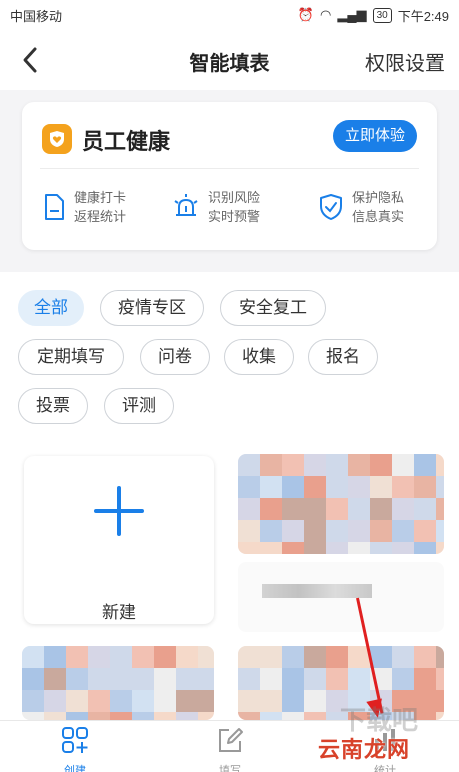 The height and width of the screenshot is (772, 459). Describe the element at coordinates (75, 768) in the screenshot. I see `tab-label: 创建` at that location.